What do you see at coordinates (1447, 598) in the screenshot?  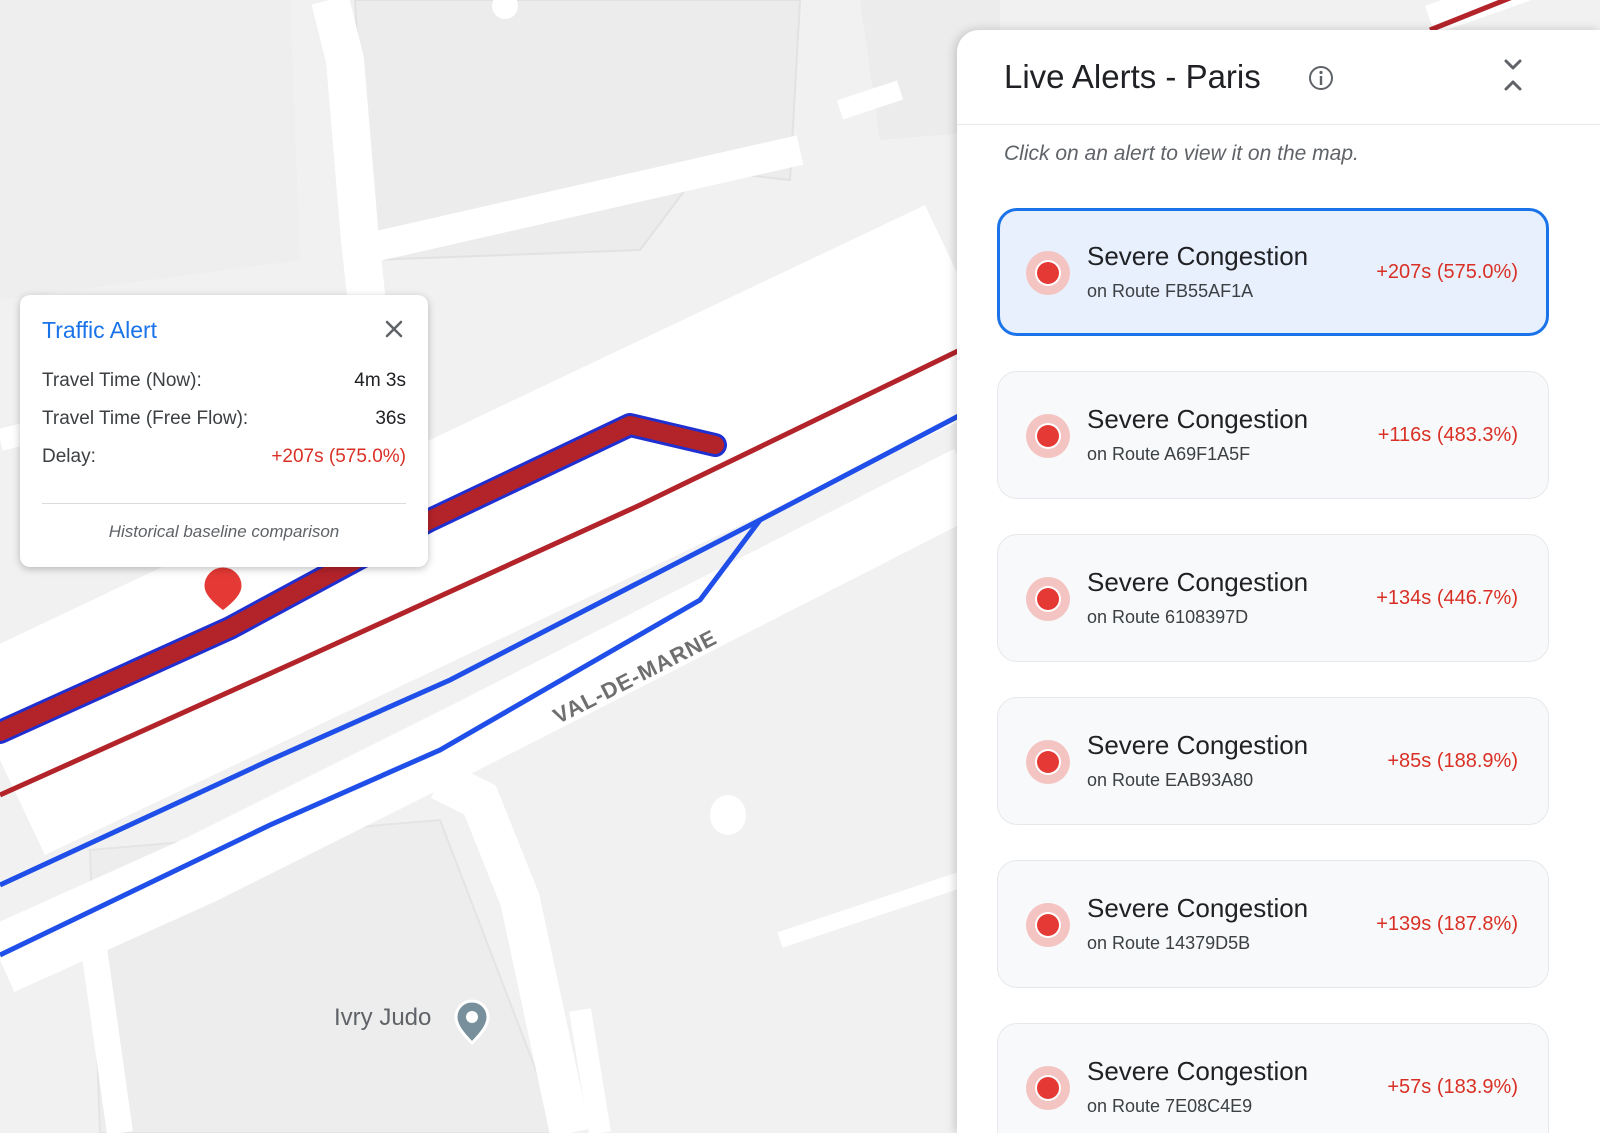 I see `alert-delay: +134s (446.7%)` at bounding box center [1447, 598].